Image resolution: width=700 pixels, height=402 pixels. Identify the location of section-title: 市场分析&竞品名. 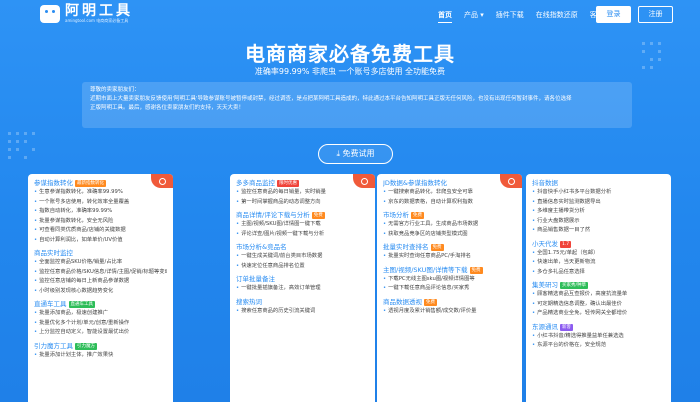
(302, 247).